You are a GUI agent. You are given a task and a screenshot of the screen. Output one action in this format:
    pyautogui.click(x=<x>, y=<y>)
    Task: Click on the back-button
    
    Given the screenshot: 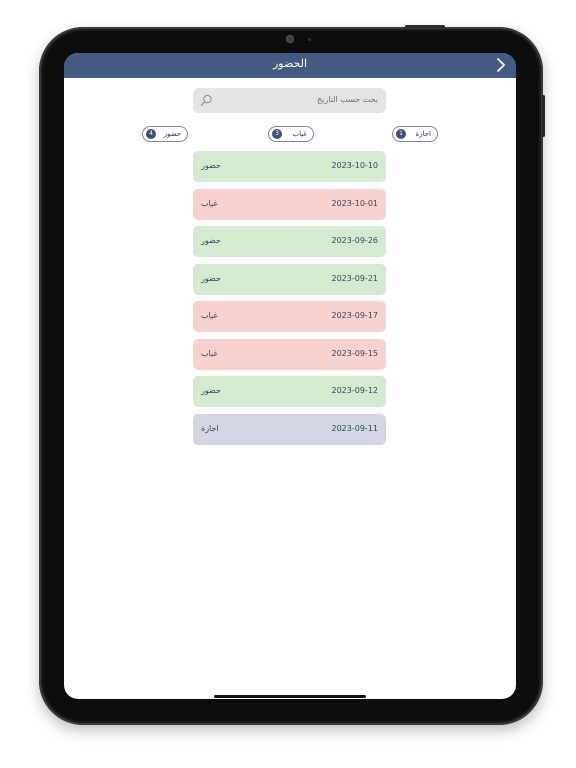 What is the action you would take?
    pyautogui.click(x=501, y=65)
    